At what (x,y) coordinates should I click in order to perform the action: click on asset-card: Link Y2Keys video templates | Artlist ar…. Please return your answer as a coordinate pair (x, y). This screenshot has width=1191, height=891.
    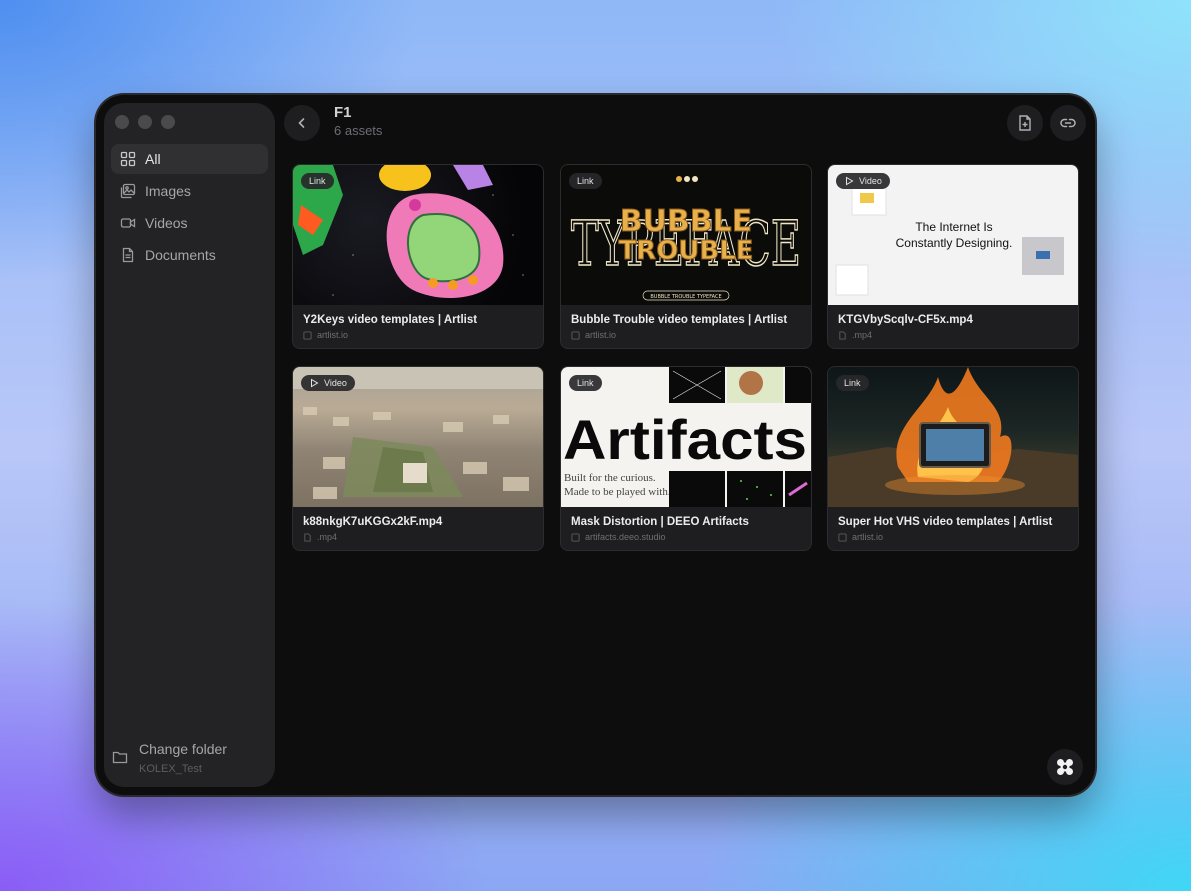
    Looking at the image, I should click on (418, 256).